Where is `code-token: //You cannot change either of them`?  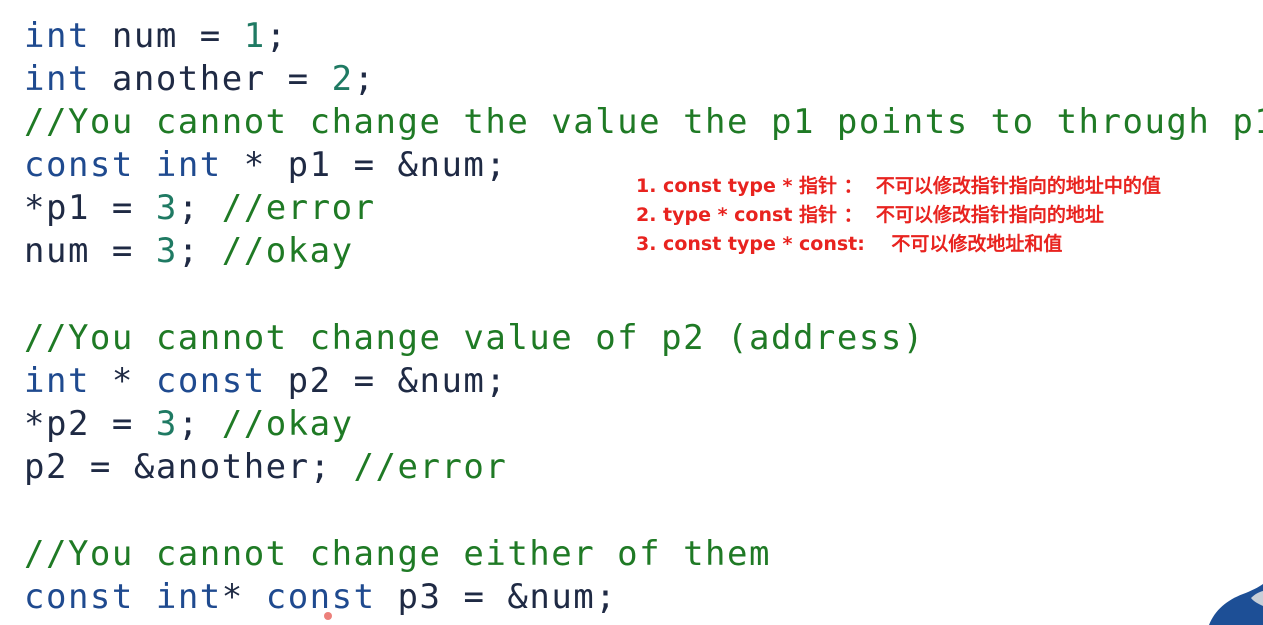
code-token: //You cannot change either of them is located at coordinates (397, 554).